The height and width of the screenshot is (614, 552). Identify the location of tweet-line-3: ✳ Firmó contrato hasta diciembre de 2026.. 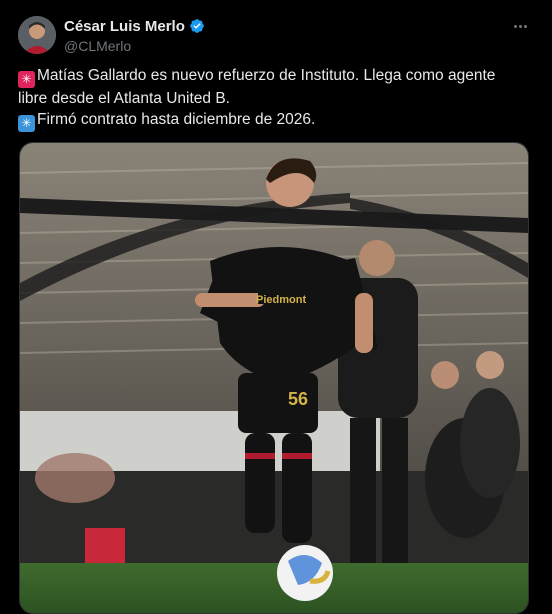
(268, 120).